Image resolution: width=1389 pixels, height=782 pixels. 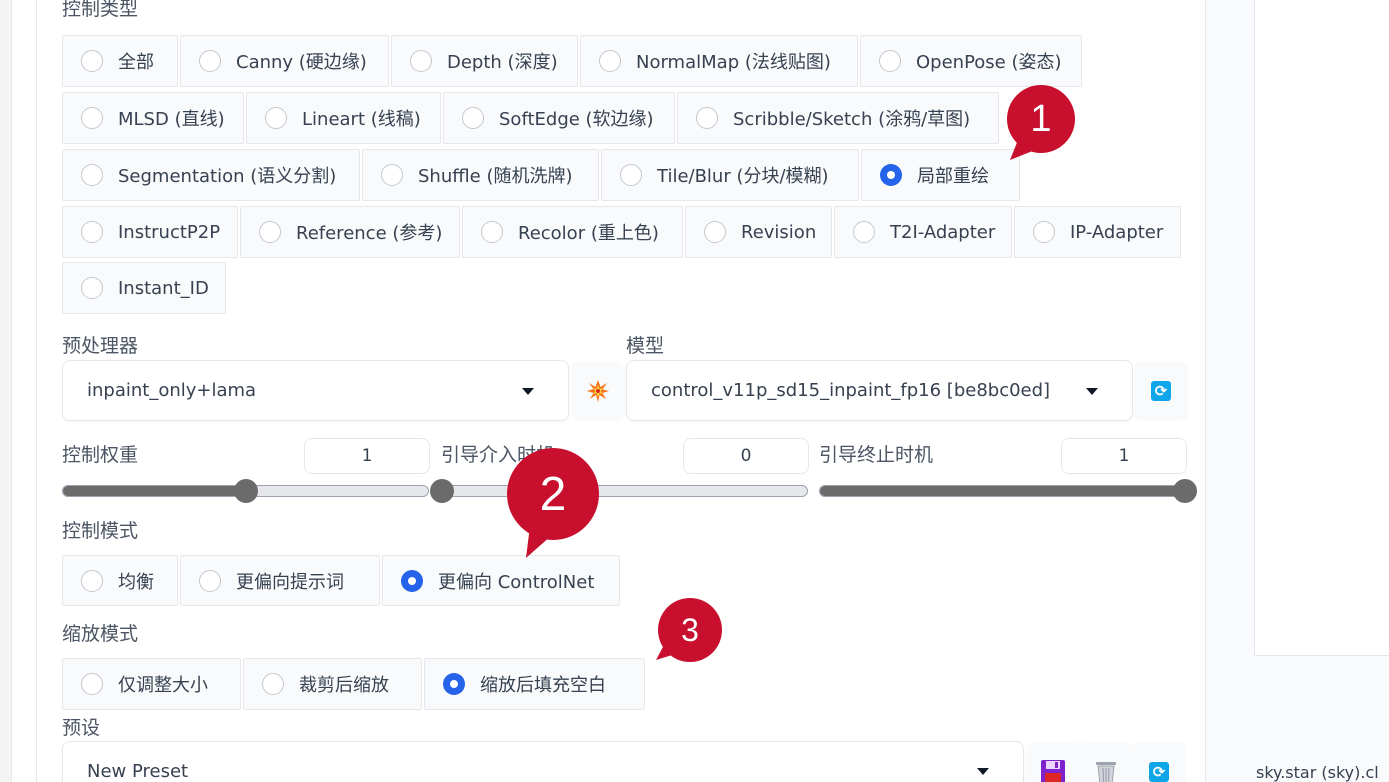 What do you see at coordinates (553, 494) in the screenshot?
I see `annotation-badge-2: 2` at bounding box center [553, 494].